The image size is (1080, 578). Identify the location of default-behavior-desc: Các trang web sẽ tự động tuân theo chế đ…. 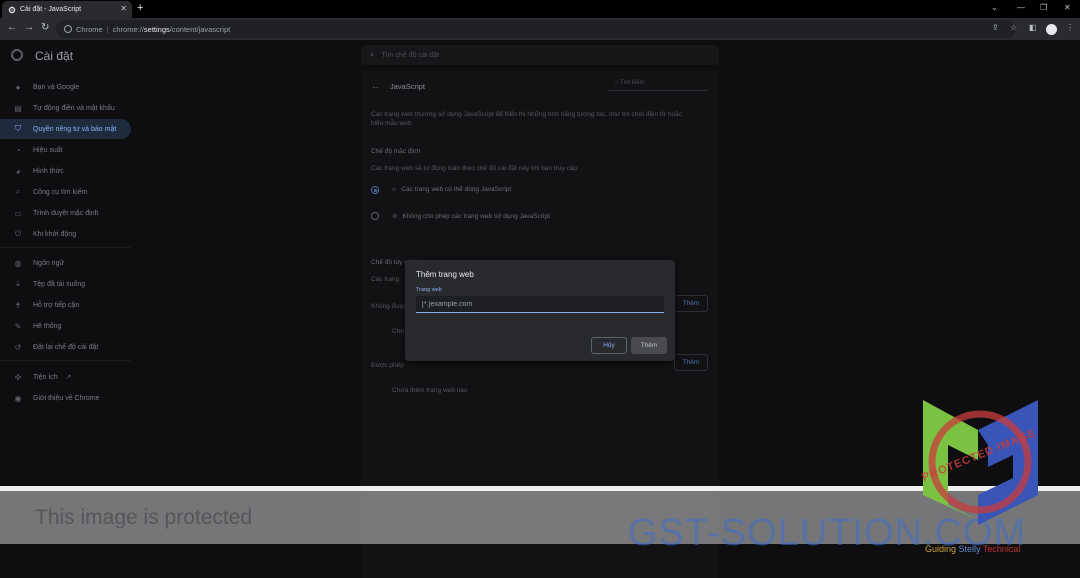
(474, 168).